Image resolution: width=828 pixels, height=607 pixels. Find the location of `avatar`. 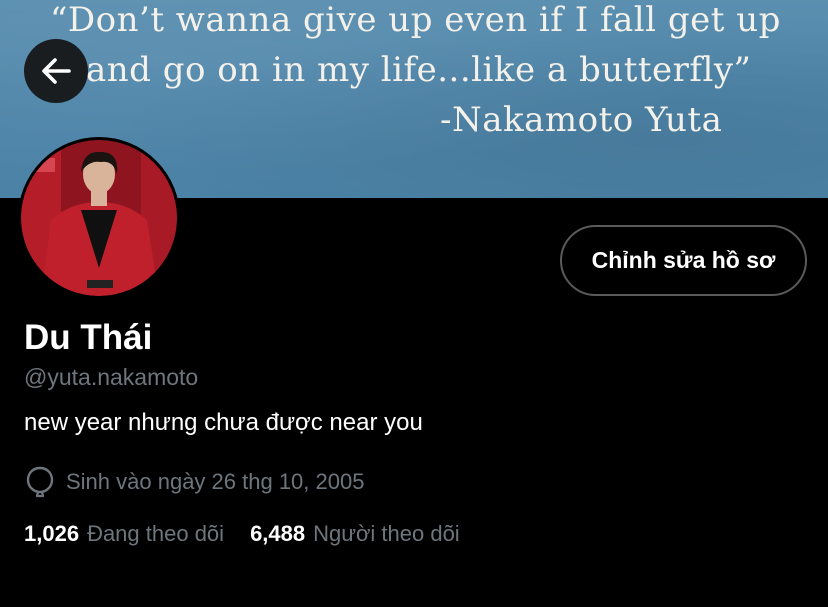

avatar is located at coordinates (99, 218).